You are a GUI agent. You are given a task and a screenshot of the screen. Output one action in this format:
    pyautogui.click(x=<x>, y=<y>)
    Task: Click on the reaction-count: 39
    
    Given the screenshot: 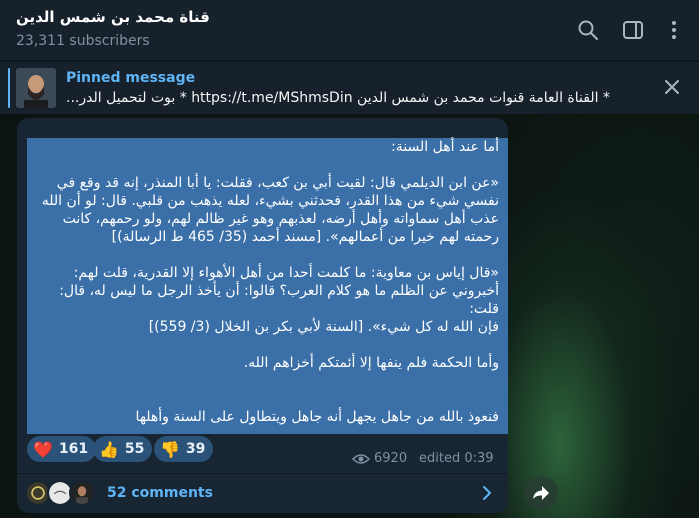 What is the action you would take?
    pyautogui.click(x=195, y=449)
    